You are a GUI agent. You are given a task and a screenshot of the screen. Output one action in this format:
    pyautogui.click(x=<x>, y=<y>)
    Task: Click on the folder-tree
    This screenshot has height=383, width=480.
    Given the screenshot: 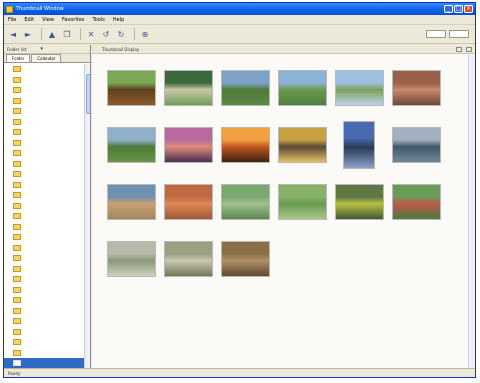 What is the action you would take?
    pyautogui.click(x=44, y=216)
    